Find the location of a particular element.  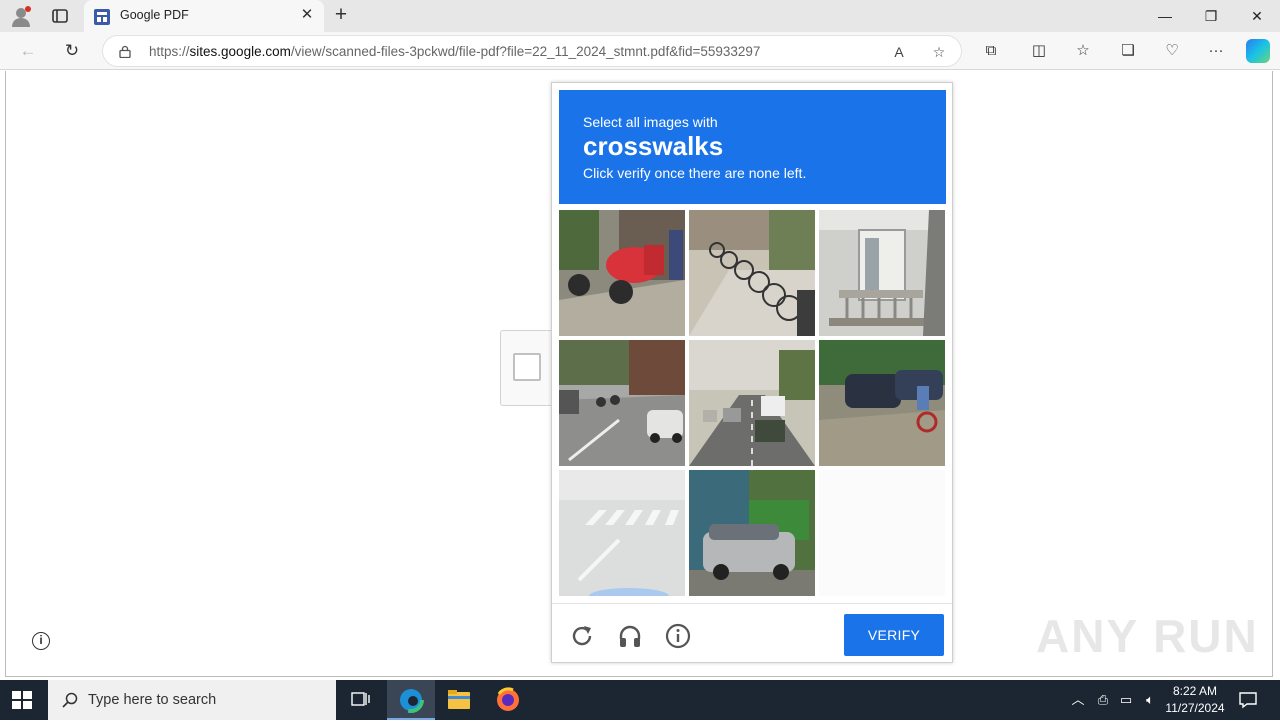

road-traffic-image is located at coordinates (752, 403).